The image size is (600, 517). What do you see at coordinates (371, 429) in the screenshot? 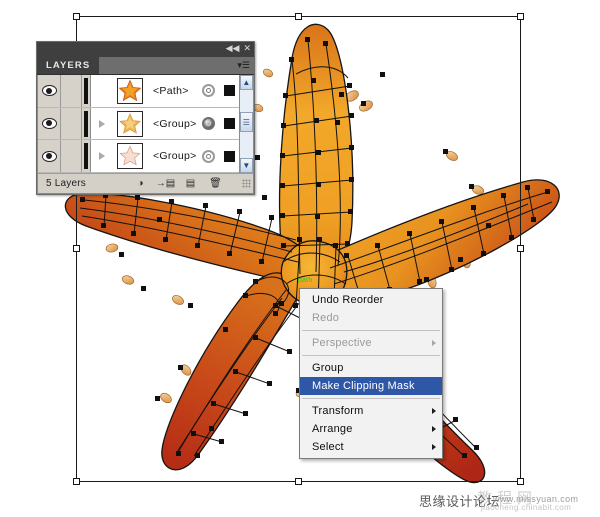
I see `menu-item-arrange: Arrange` at bounding box center [371, 429].